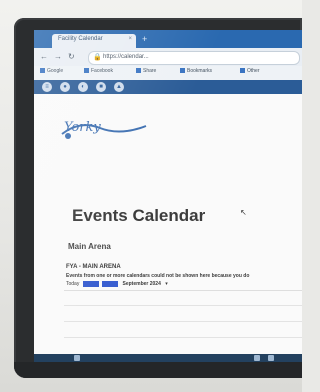 The height and width of the screenshot is (392, 320). Describe the element at coordinates (89, 246) in the screenshot. I see `section-title: Main Arena` at that location.